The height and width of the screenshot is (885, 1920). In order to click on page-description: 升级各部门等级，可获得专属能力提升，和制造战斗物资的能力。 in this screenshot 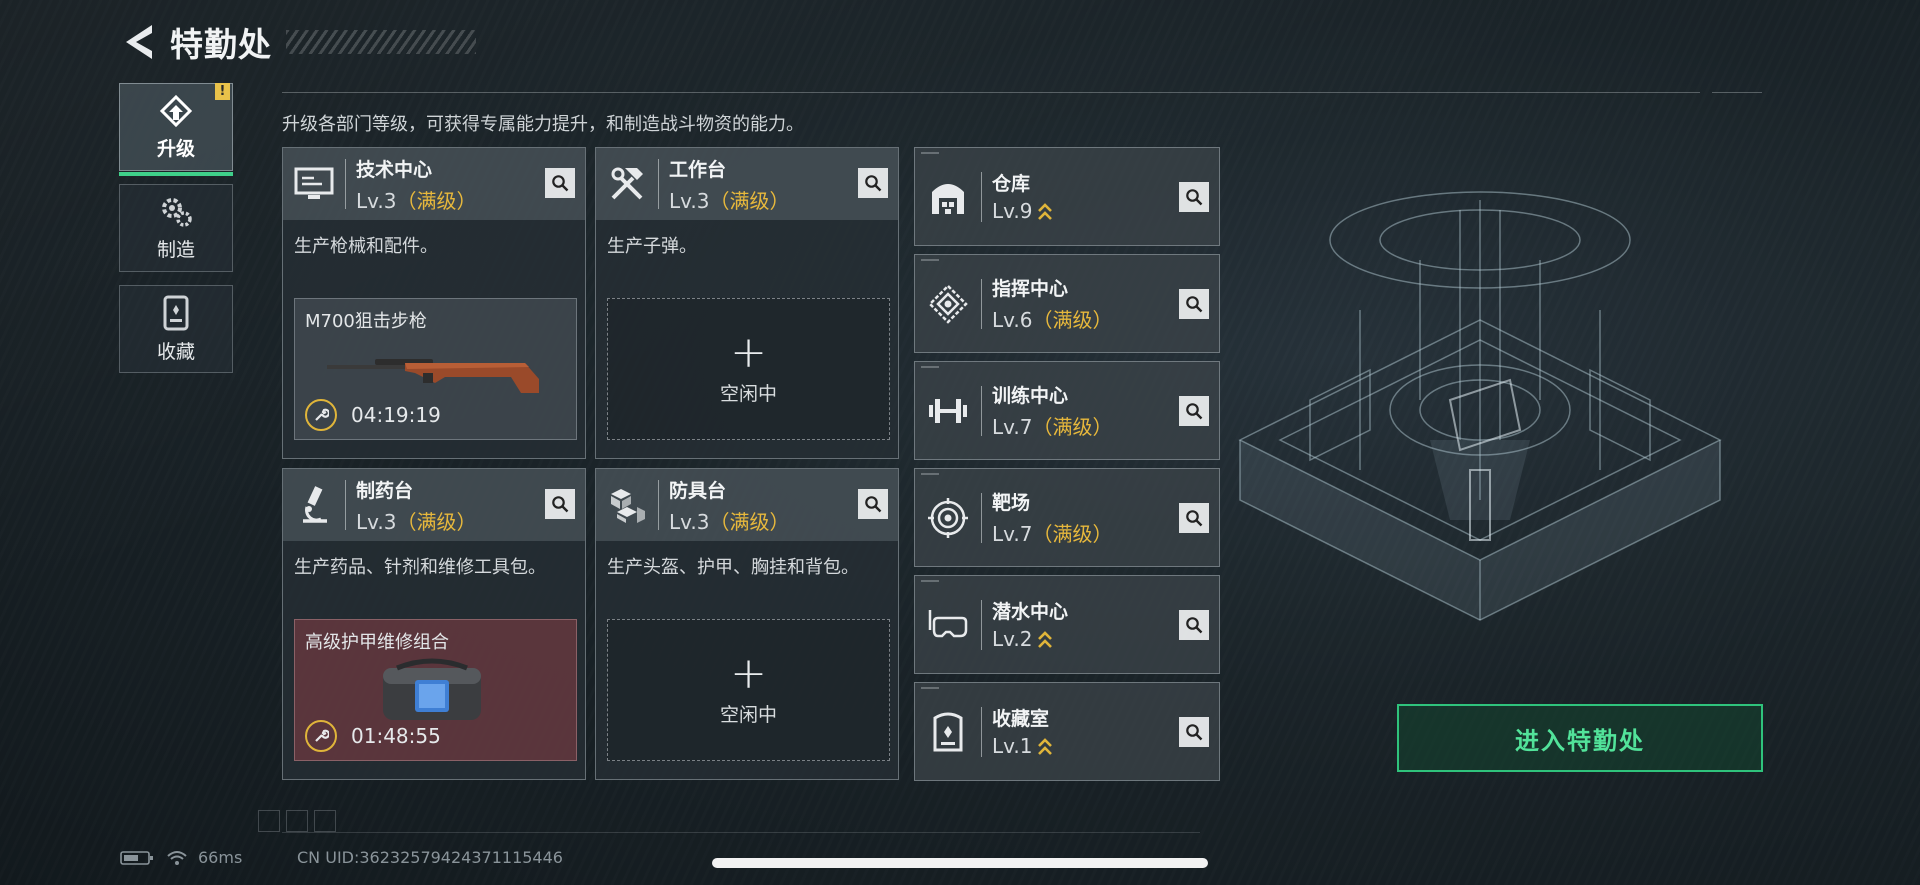, I will do `click(543, 124)`.